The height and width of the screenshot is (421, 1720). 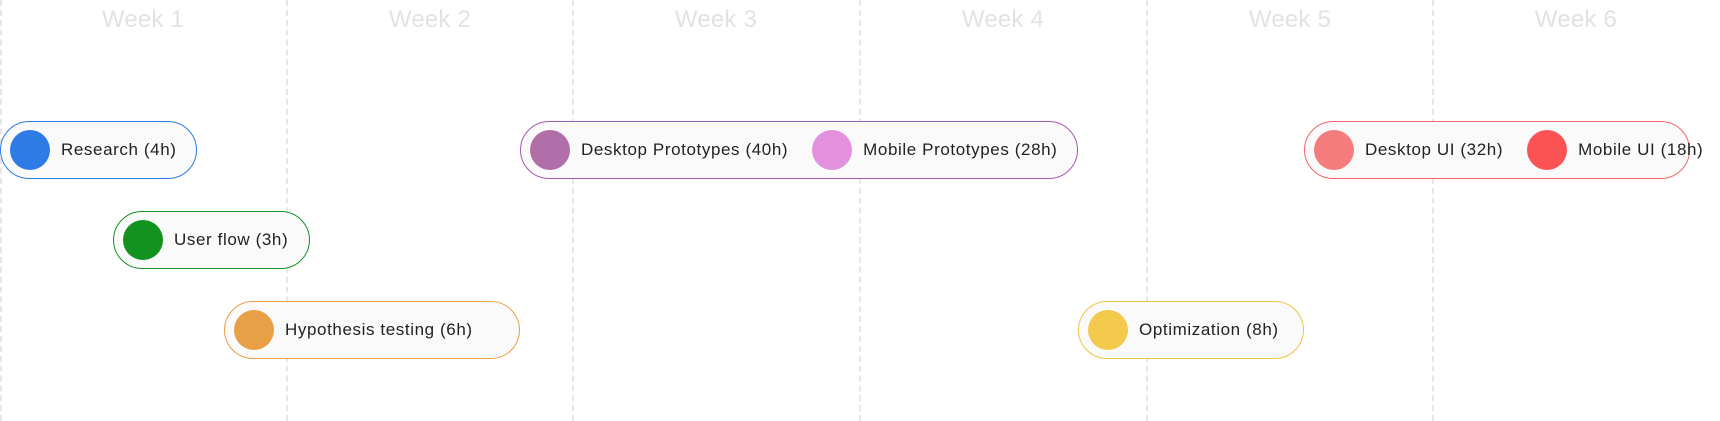 I want to click on week-label-6: Week 6, so click(x=1576, y=19).